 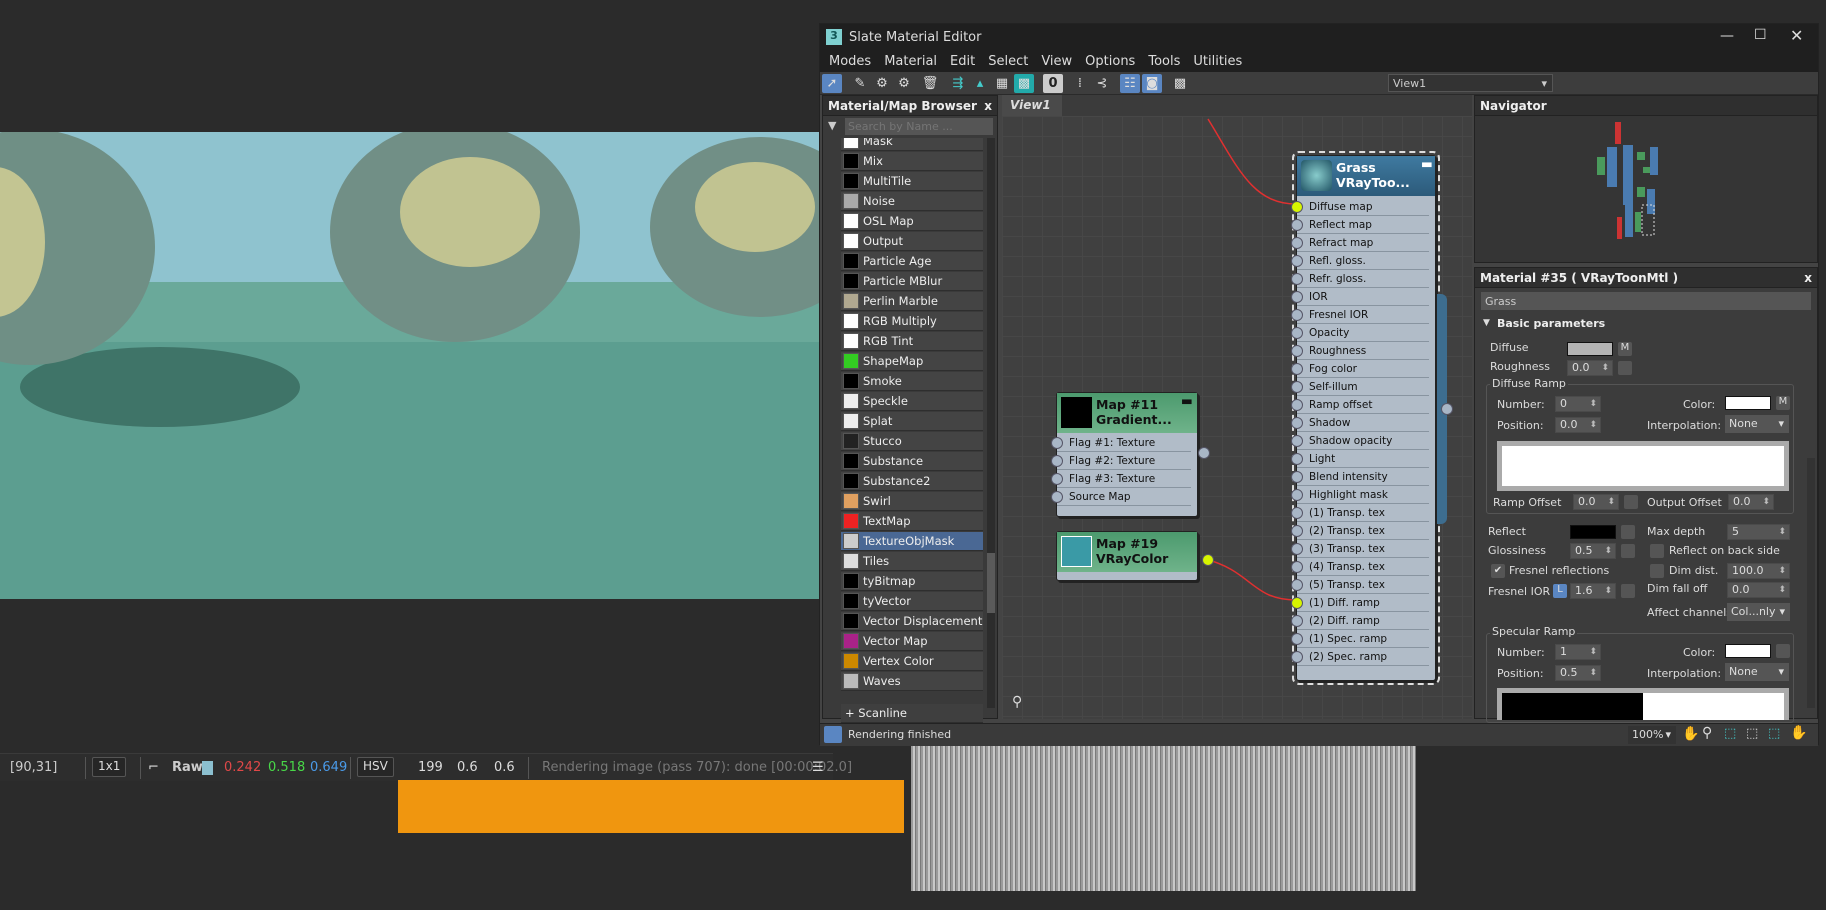 What do you see at coordinates (1360, 639) in the screenshot?
I see `node-slot: (1) Spec. ramp` at bounding box center [1360, 639].